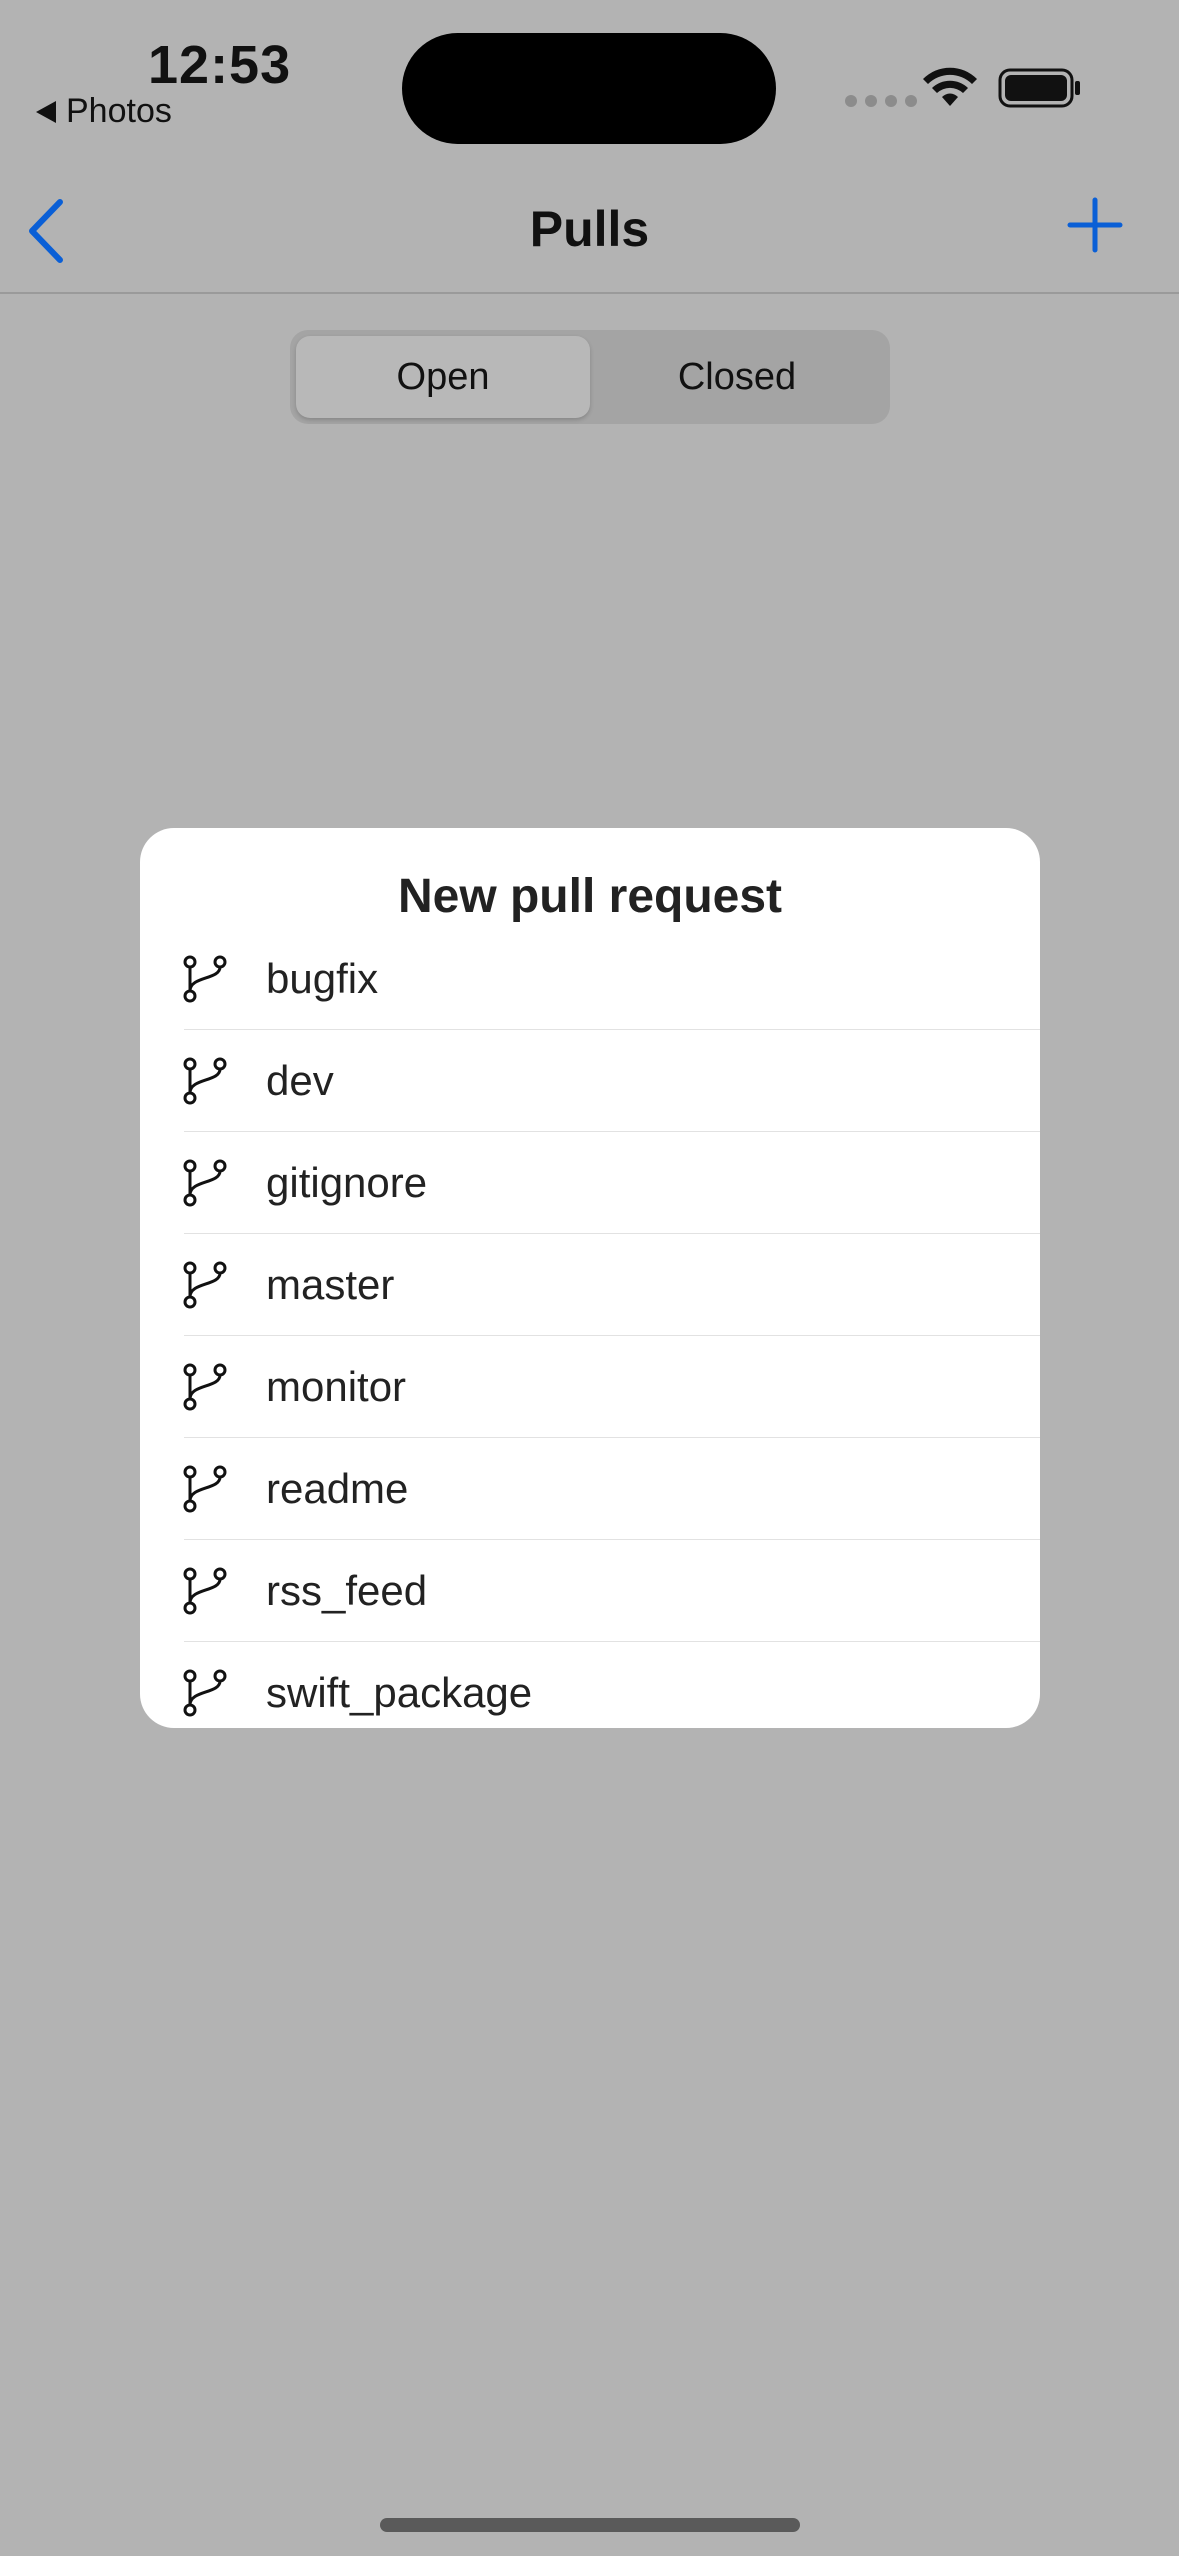 Image resolution: width=1179 pixels, height=2556 pixels. I want to click on branch-item-bugfix: bugfix, so click(590, 979).